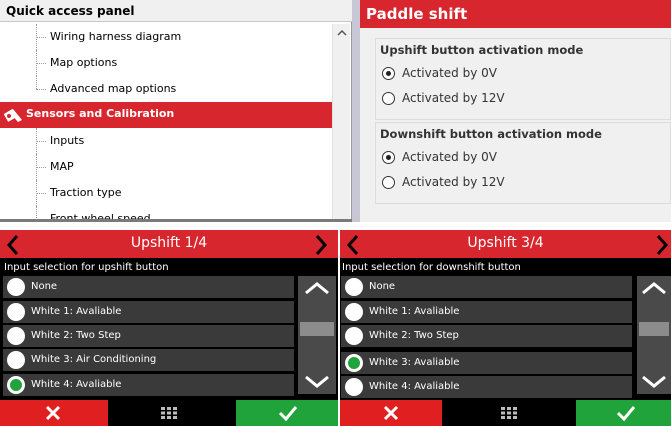 The width and height of the screenshot is (671, 426). I want to click on tree-scrollbar, so click(341, 122).